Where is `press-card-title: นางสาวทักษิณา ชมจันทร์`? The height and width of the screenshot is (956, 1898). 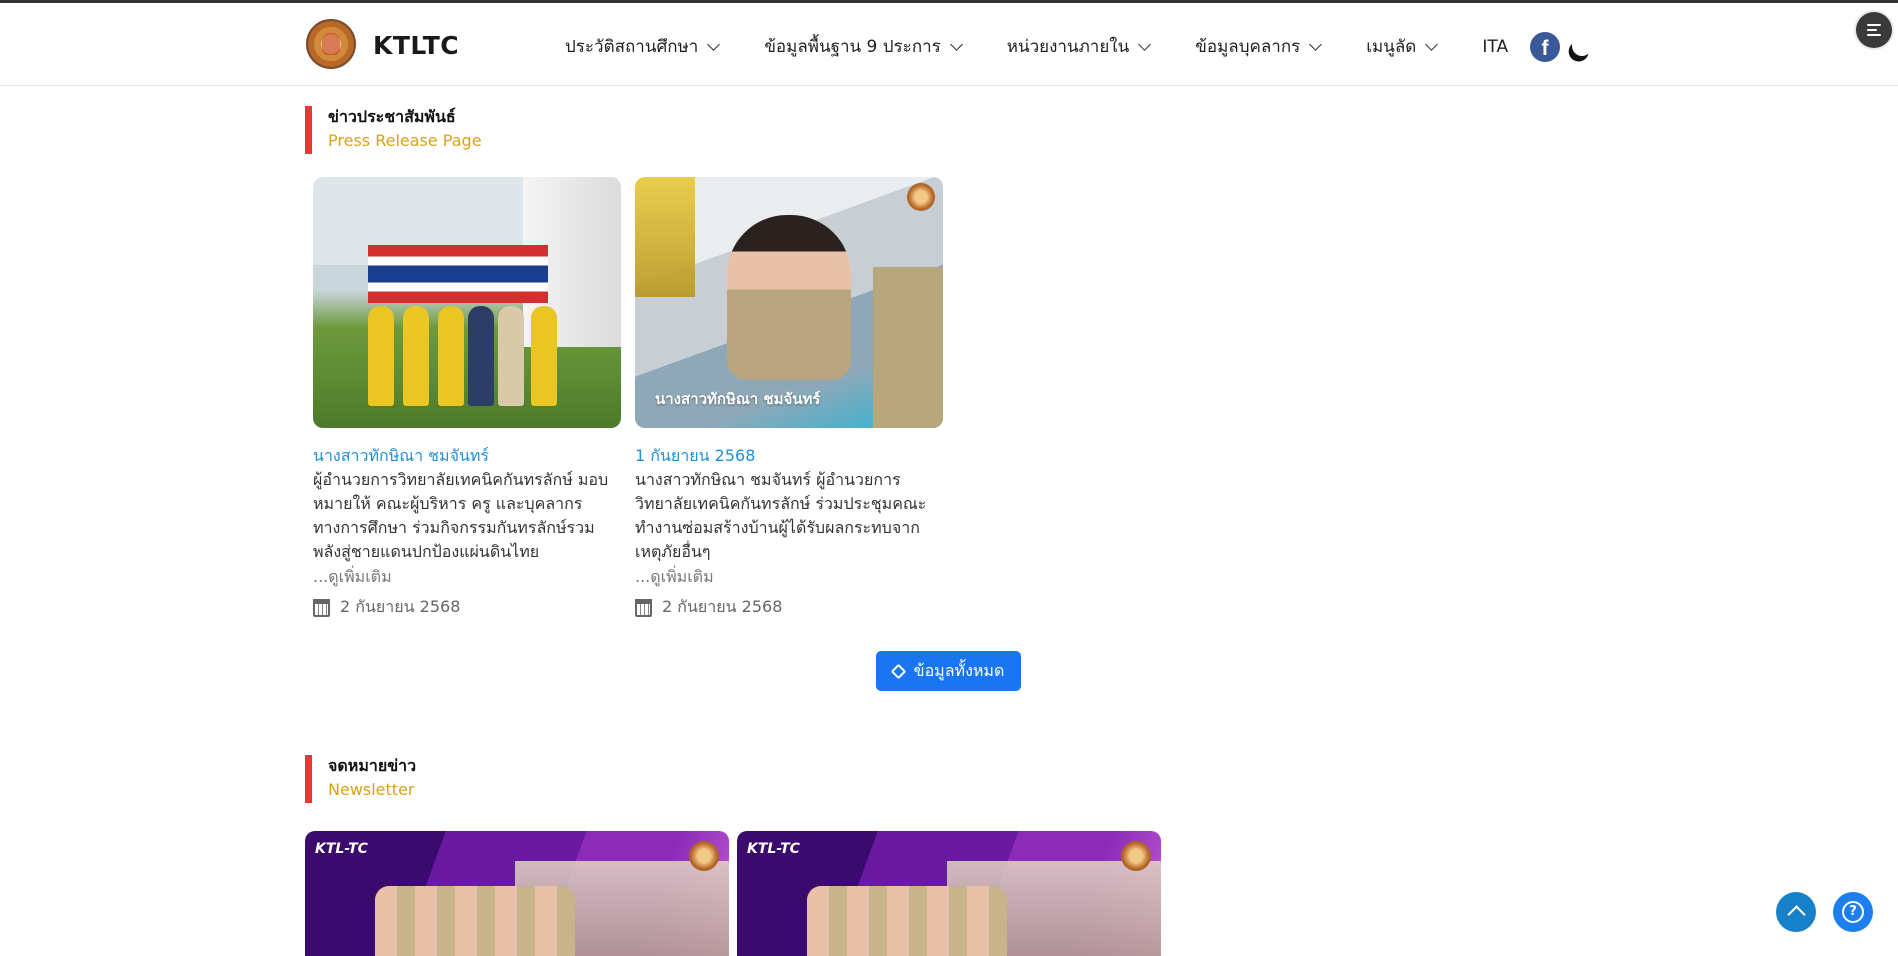 press-card-title: นางสาวทักษิณา ชมจันทร์ is located at coordinates (467, 456).